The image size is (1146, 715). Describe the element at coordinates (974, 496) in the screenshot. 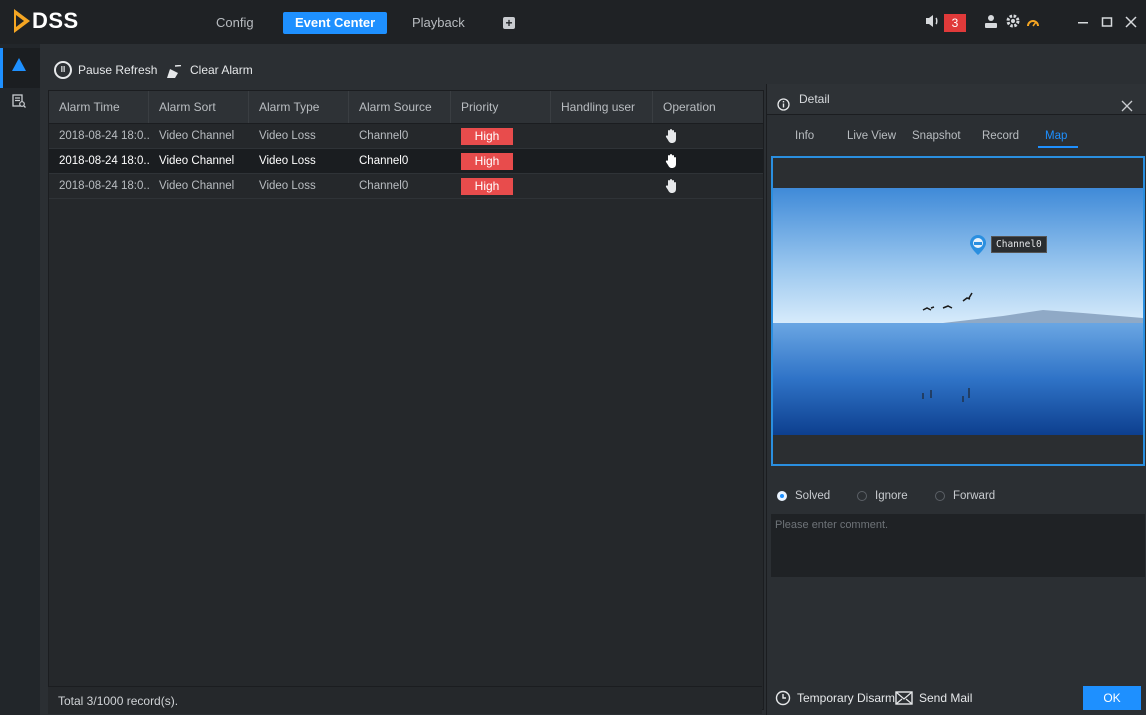

I see `radio-forward-label: Forward` at that location.